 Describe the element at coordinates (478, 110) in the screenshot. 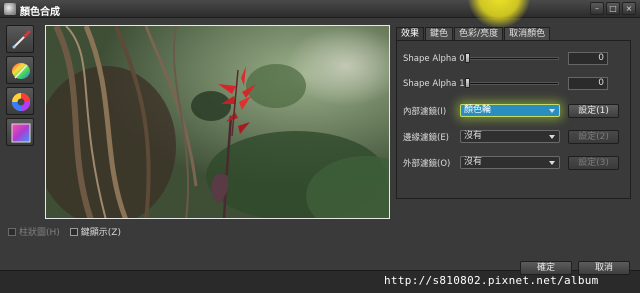

I see `inner-filter-value: 顏色輪` at that location.